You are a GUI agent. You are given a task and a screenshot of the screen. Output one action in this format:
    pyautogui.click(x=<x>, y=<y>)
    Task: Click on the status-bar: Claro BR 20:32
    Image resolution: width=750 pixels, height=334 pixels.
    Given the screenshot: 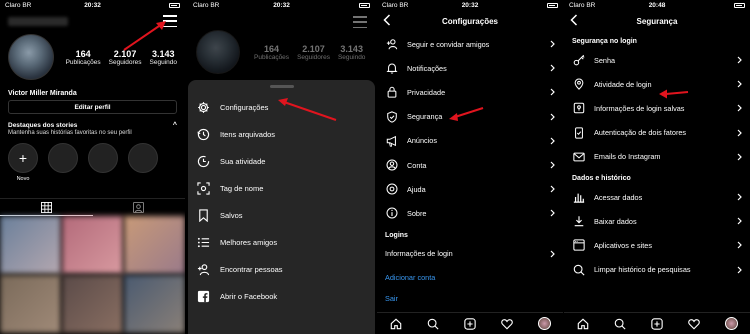 What is the action you would take?
    pyautogui.click(x=470, y=5)
    